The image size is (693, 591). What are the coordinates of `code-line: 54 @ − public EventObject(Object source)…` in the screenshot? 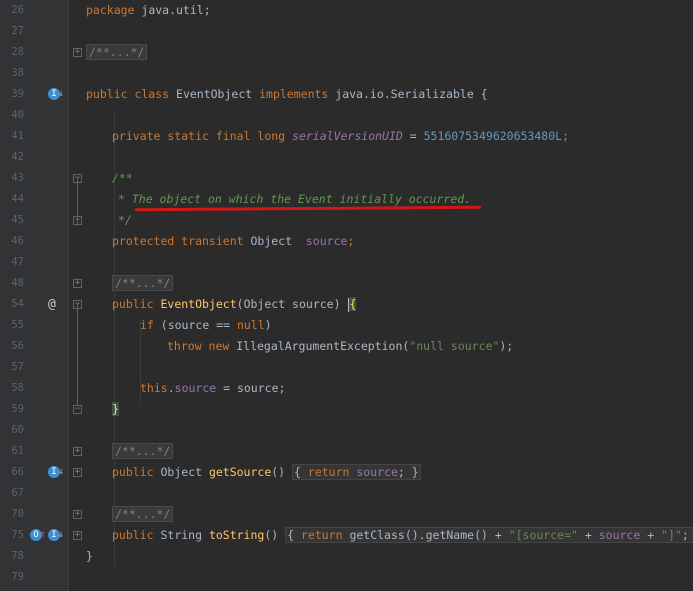 It's located at (346, 304).